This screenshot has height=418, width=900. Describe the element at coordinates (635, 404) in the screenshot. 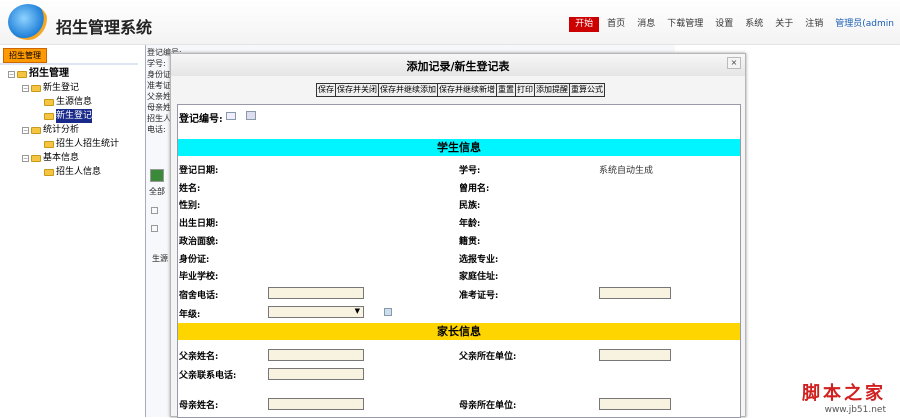

I see `mother-unit-input` at that location.